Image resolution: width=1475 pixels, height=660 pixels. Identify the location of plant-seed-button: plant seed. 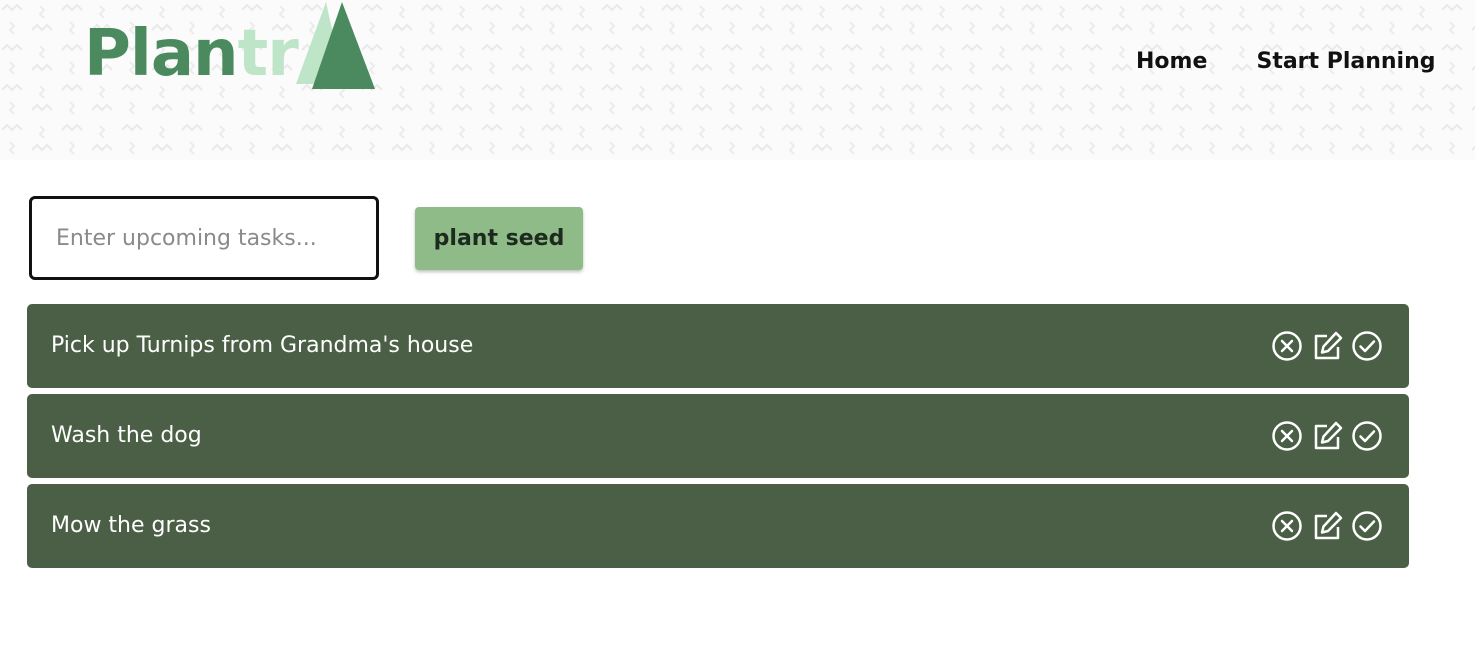
(499, 238).